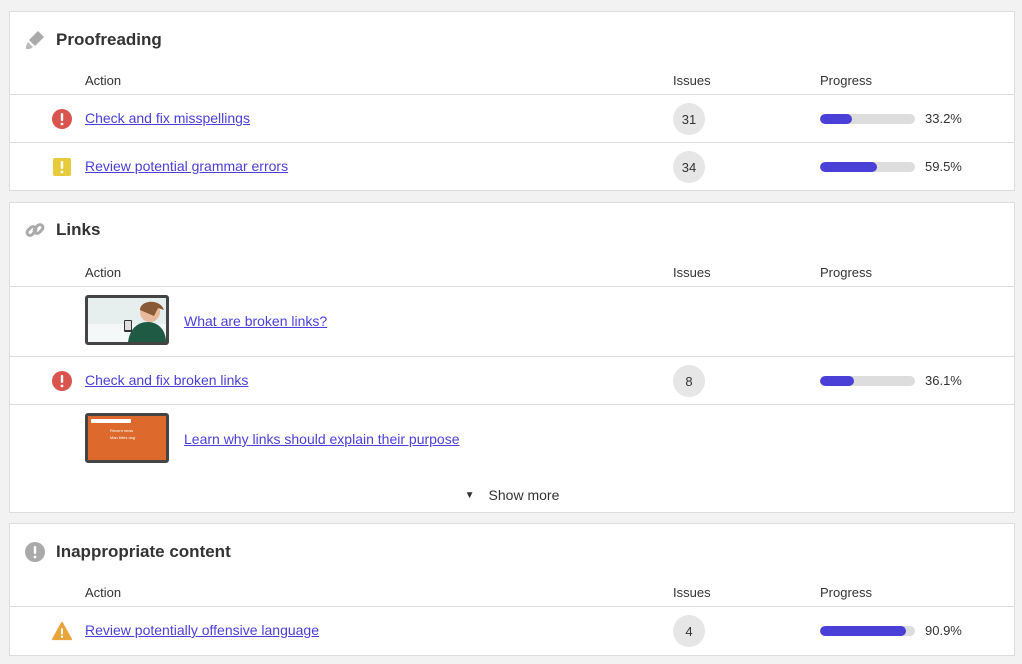 This screenshot has width=1022, height=664. Describe the element at coordinates (122, 430) in the screenshot. I see `thumb-line: Recent news` at that location.